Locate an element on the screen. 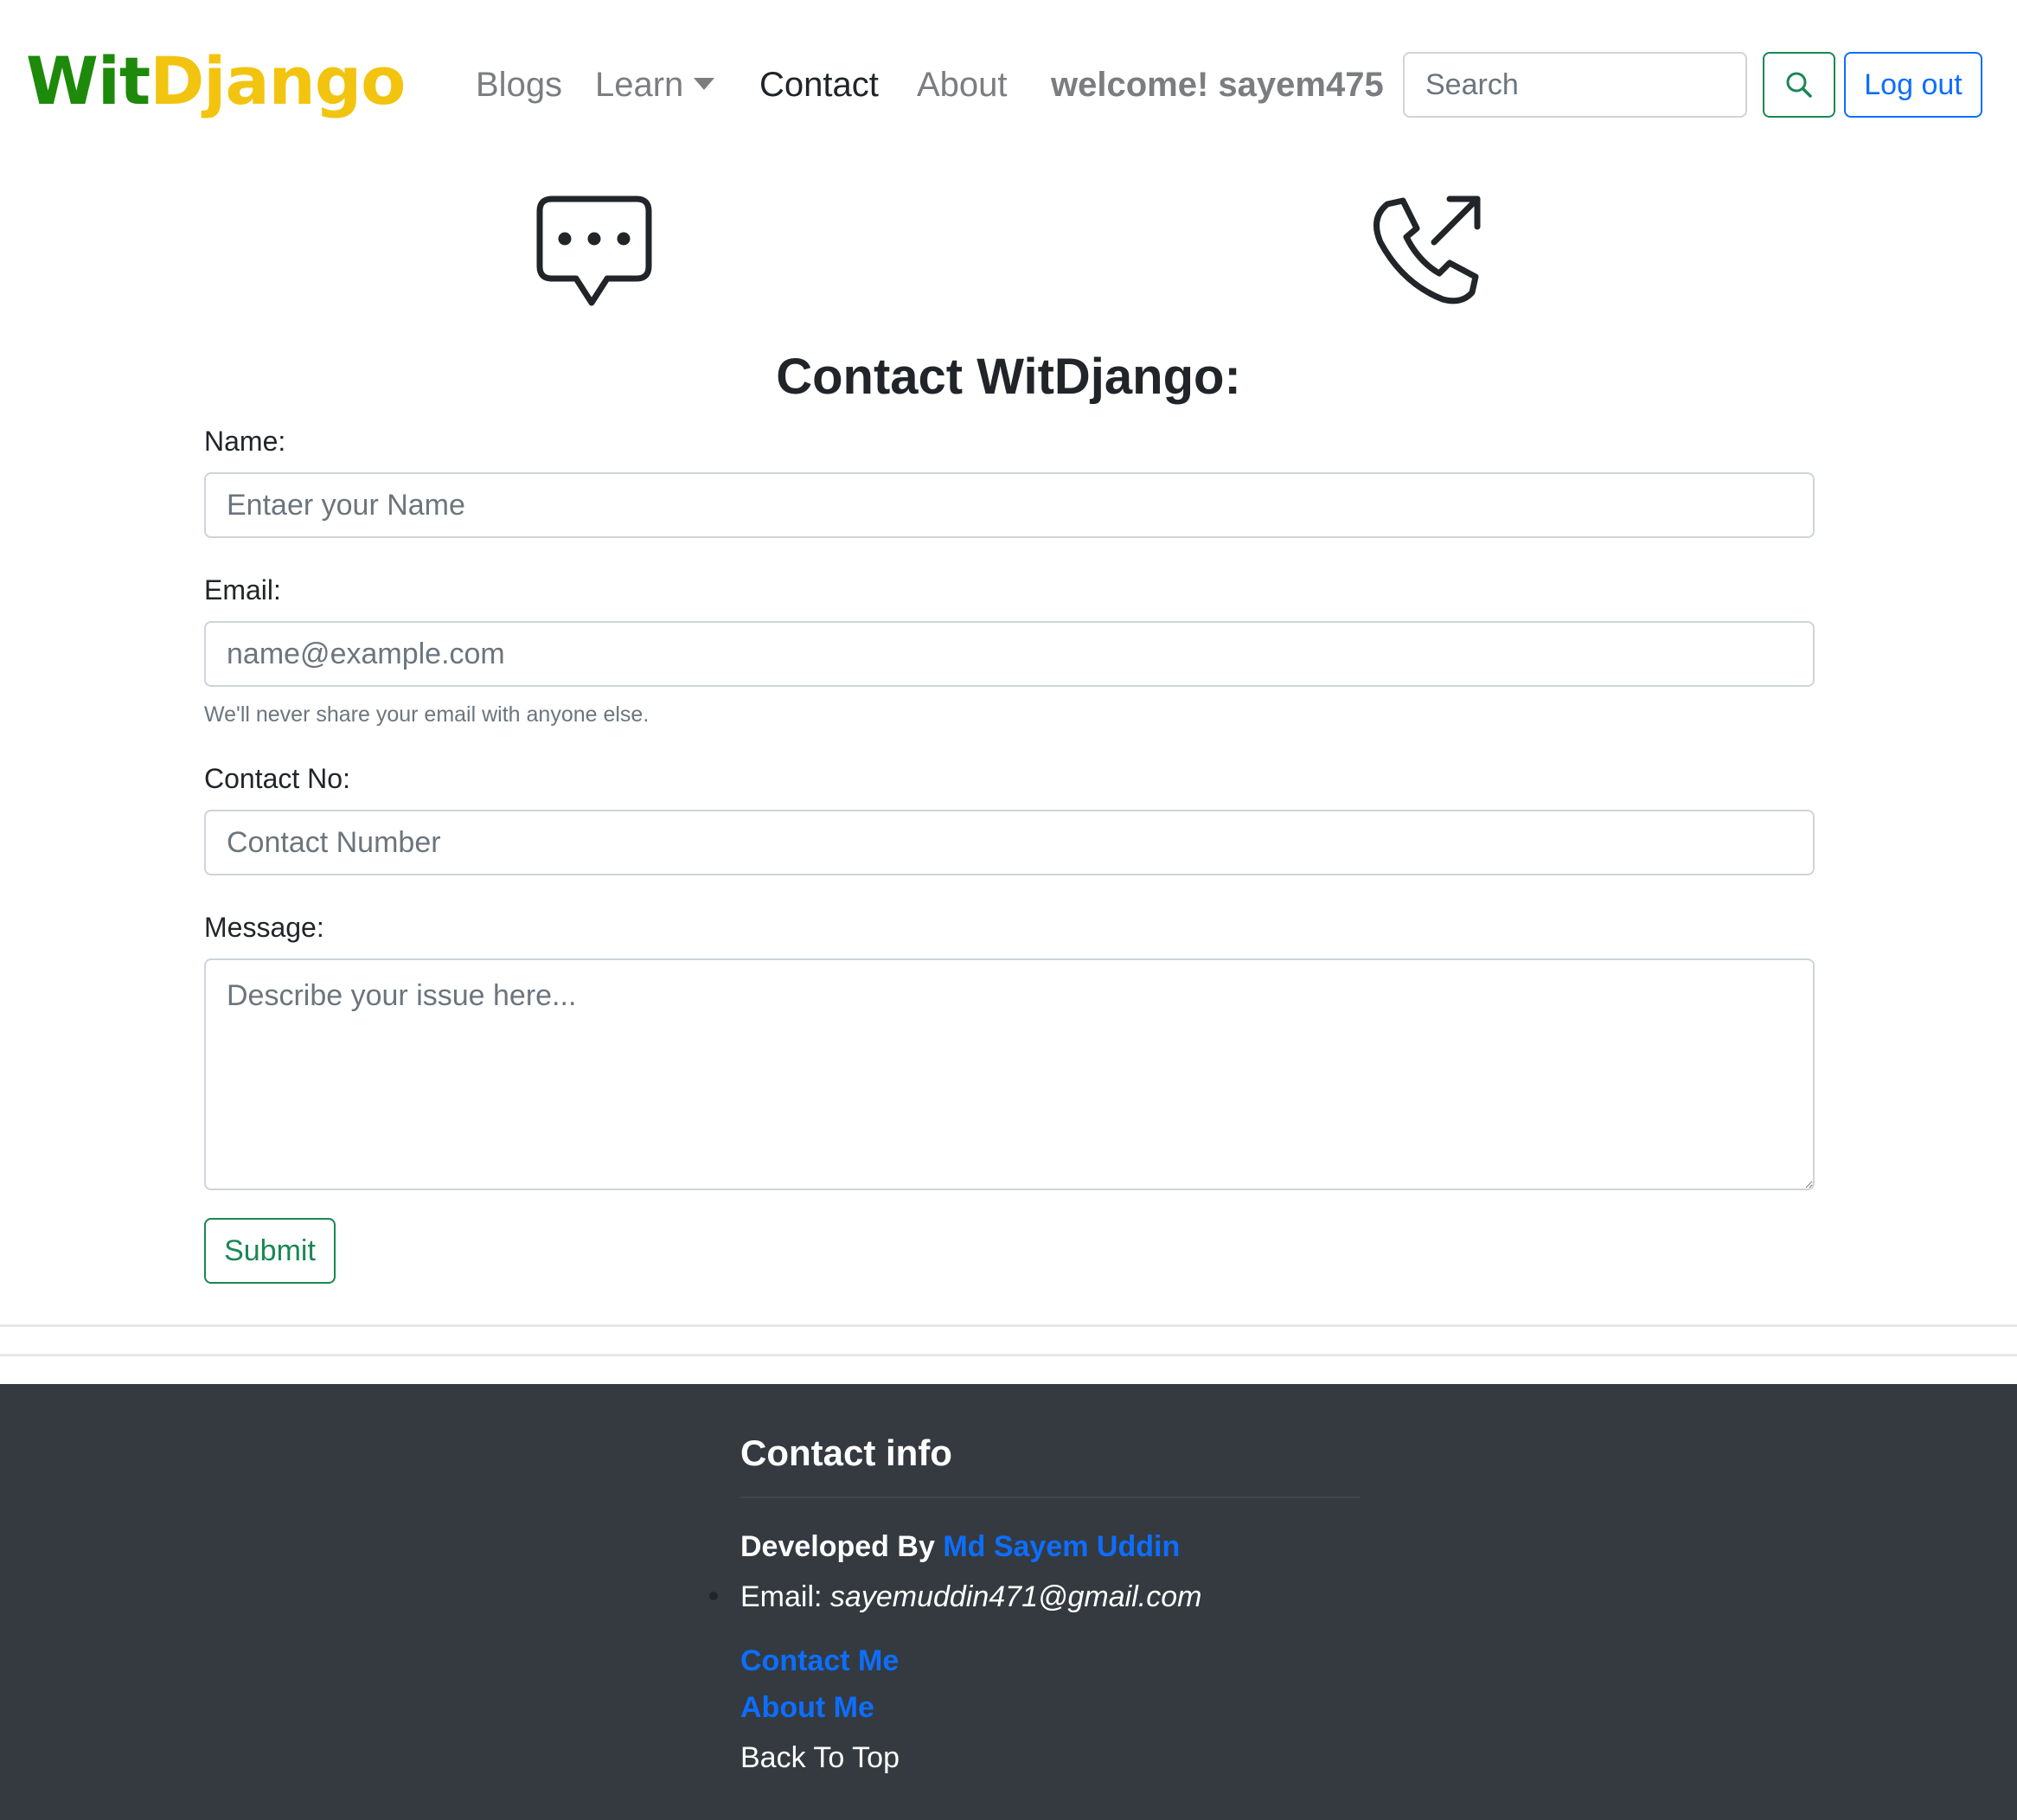 The height and width of the screenshot is (1820, 2017). logout-button: Log out is located at coordinates (1913, 85).